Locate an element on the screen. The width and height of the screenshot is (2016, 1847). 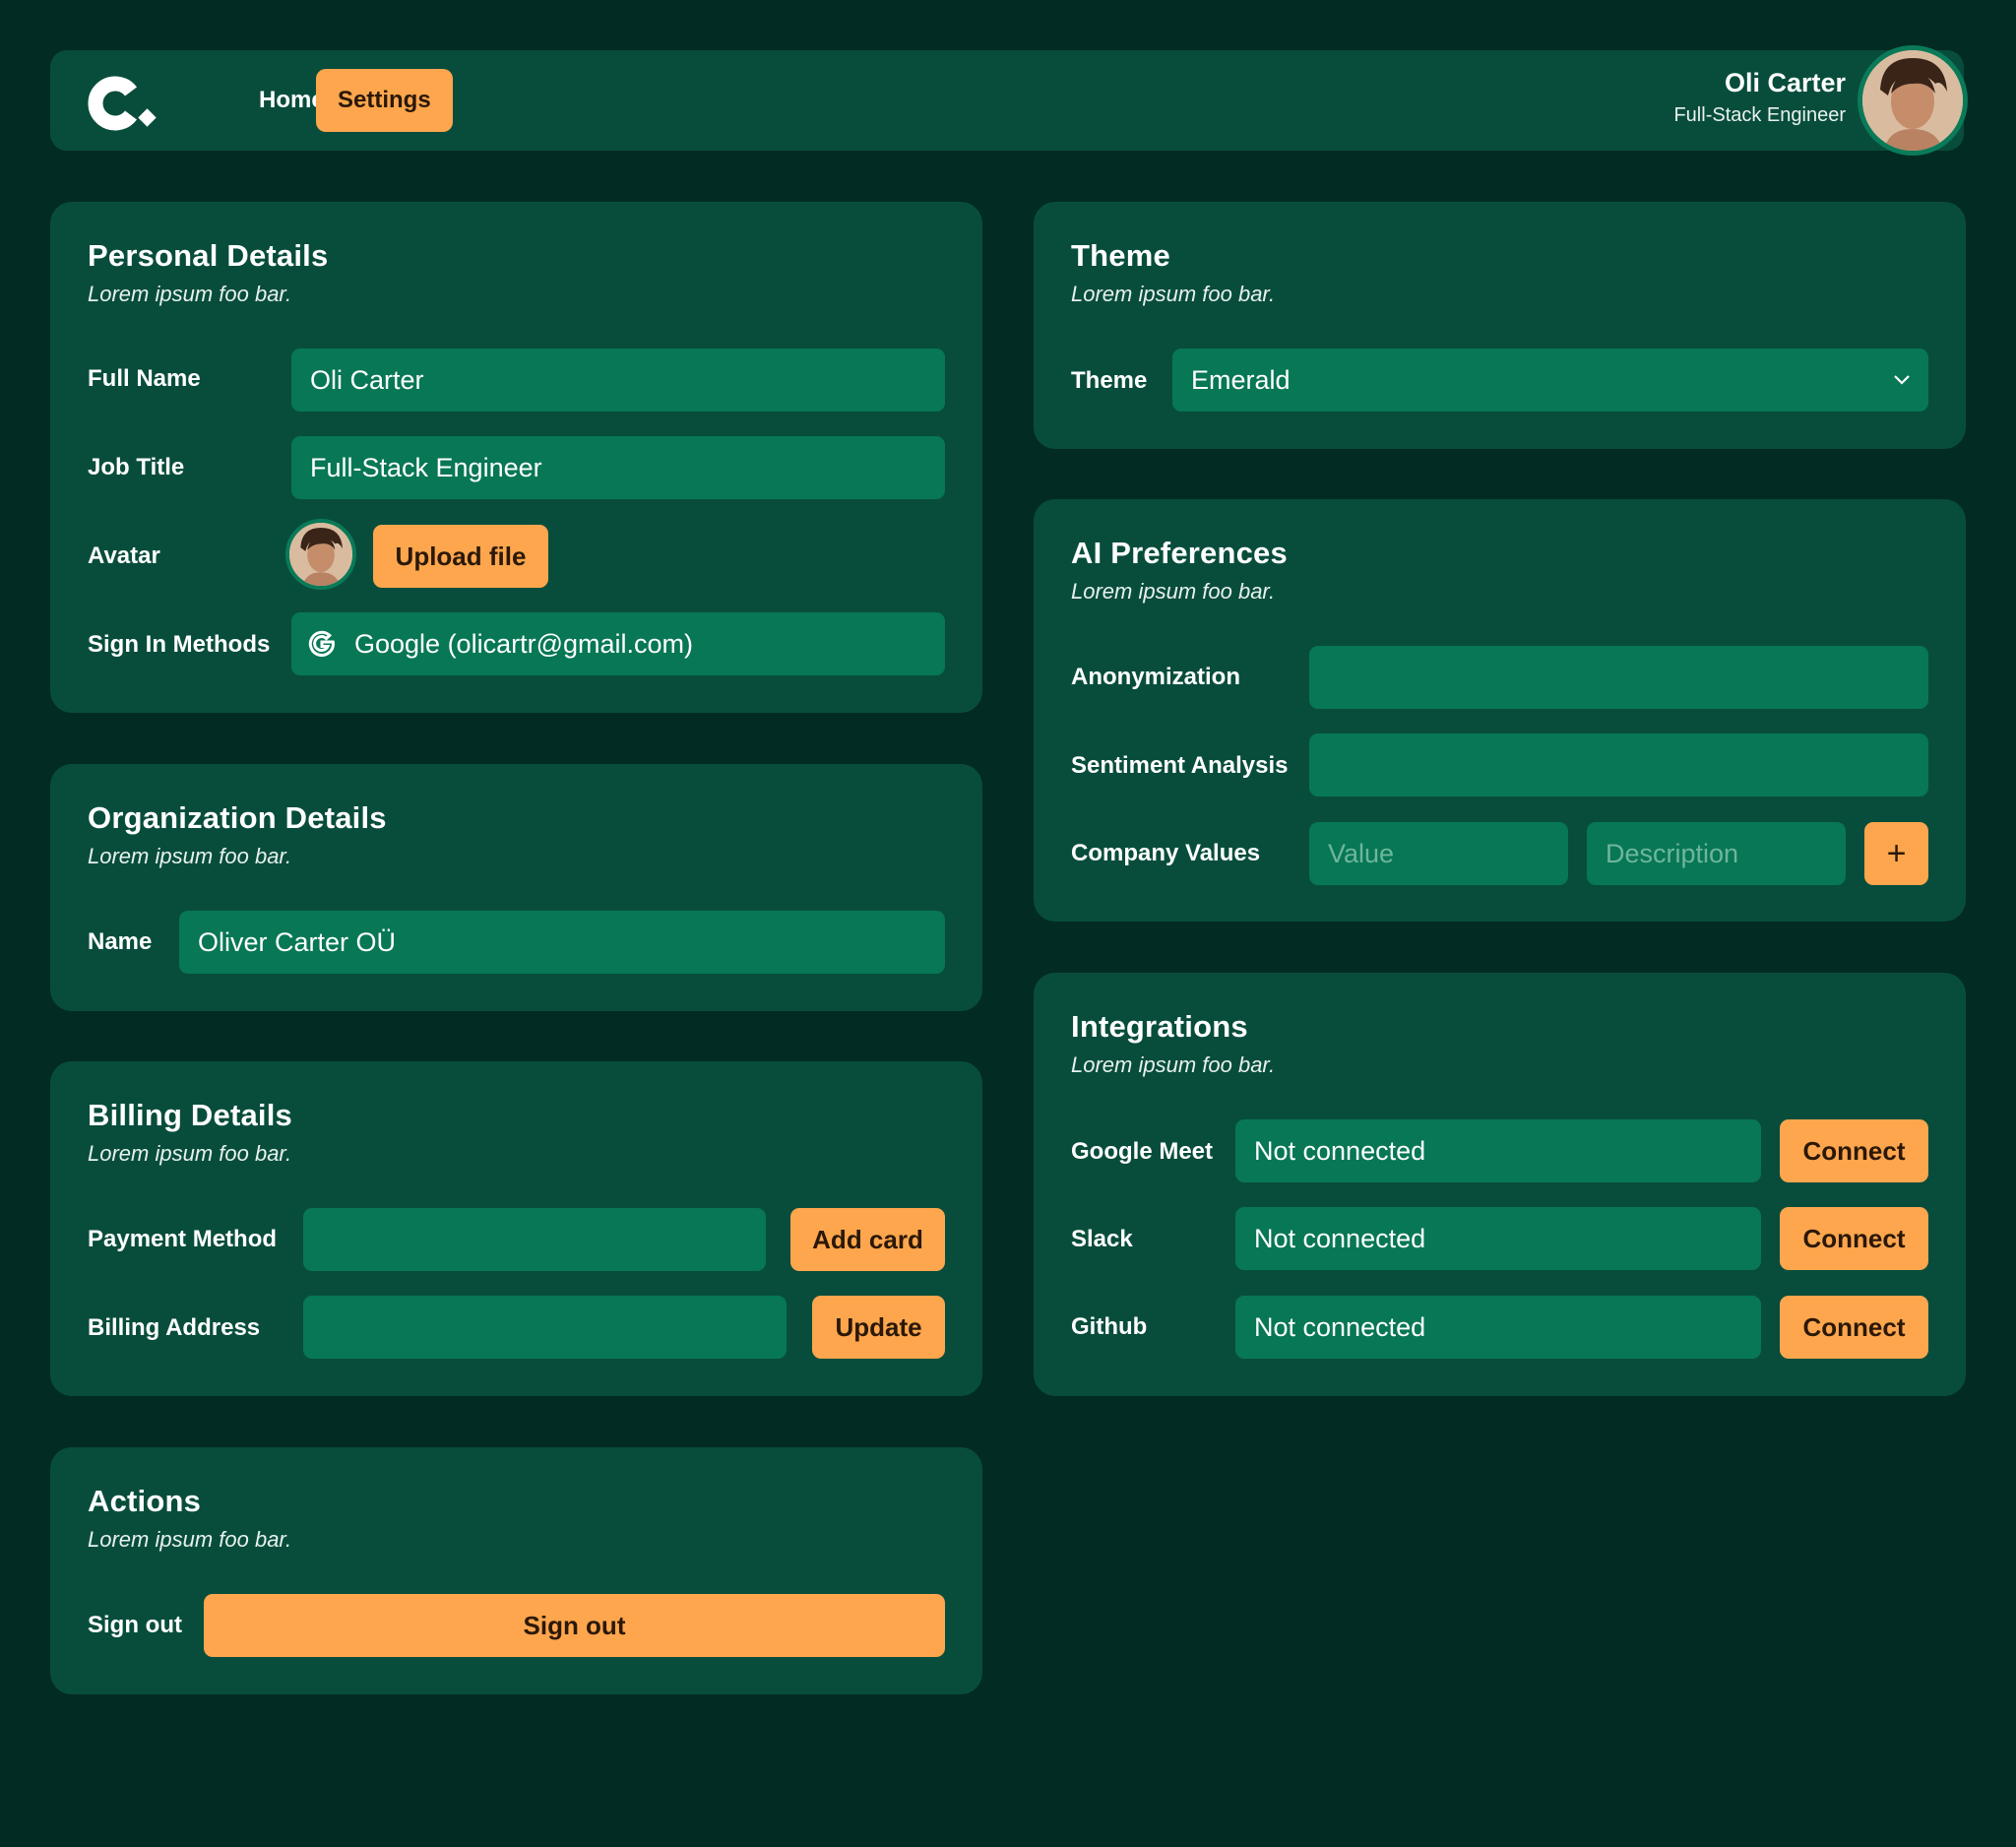
company-values-label: Company Values is located at coordinates (1166, 853).